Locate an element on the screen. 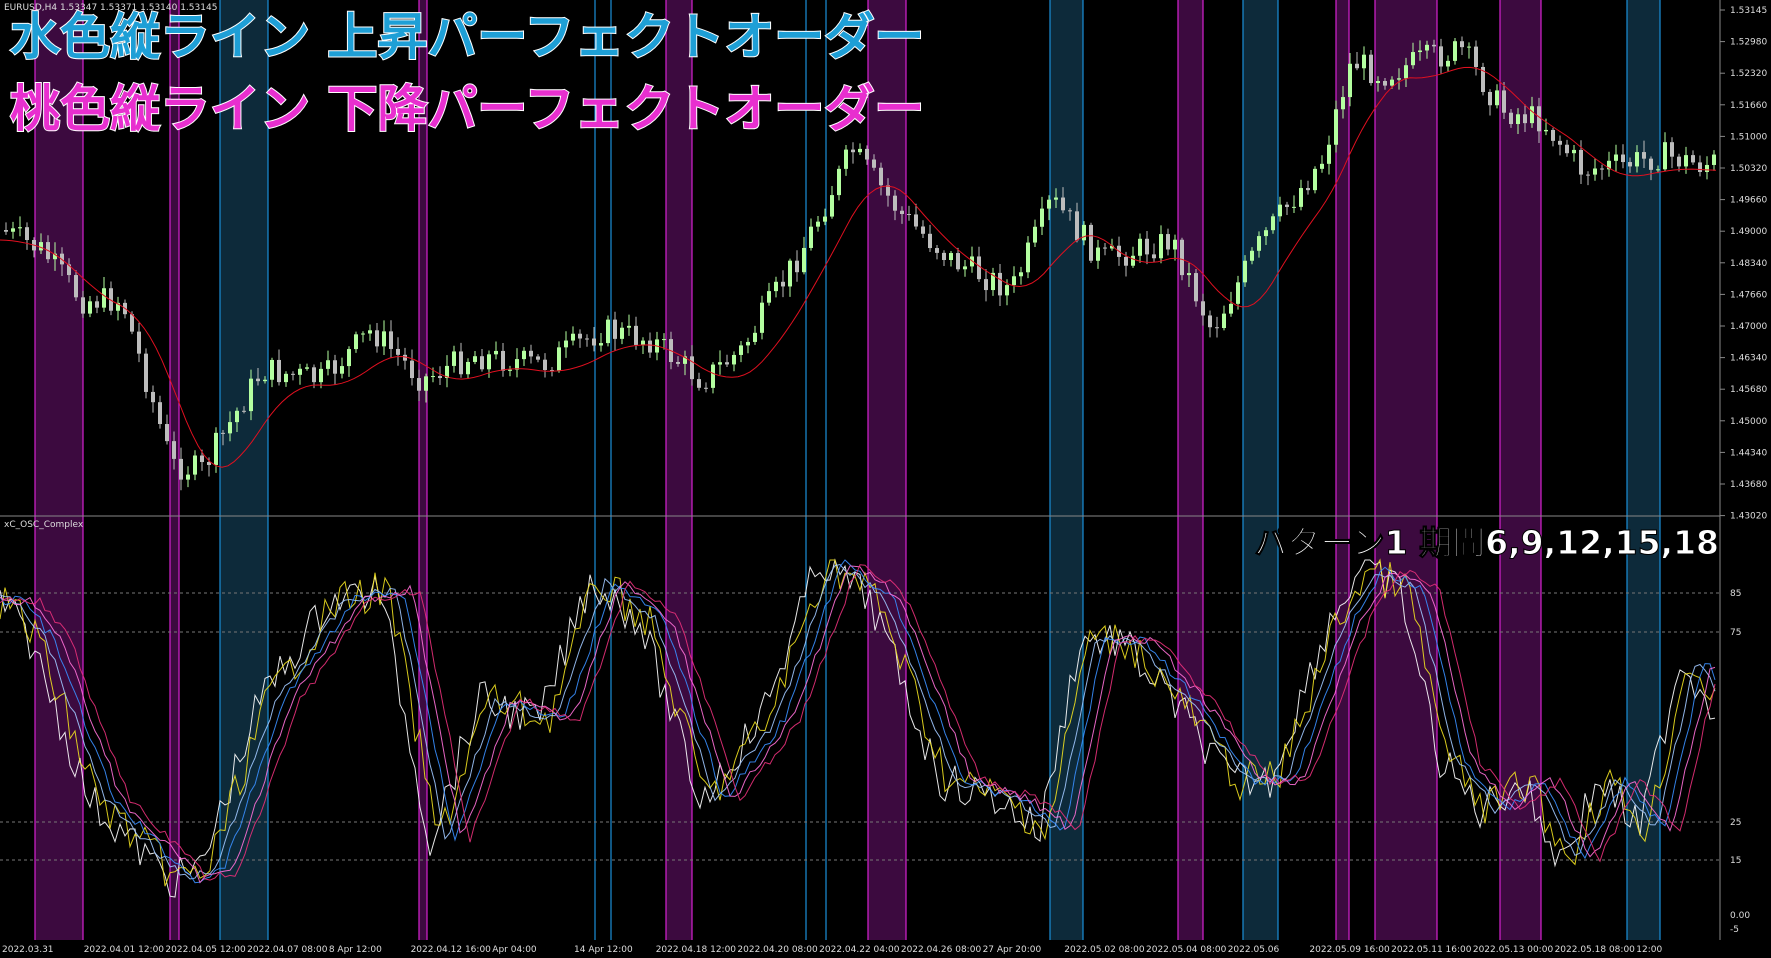 Image resolution: width=1771 pixels, height=958 pixels. time-label: 8 Apr 12:00 is located at coordinates (355, 950).